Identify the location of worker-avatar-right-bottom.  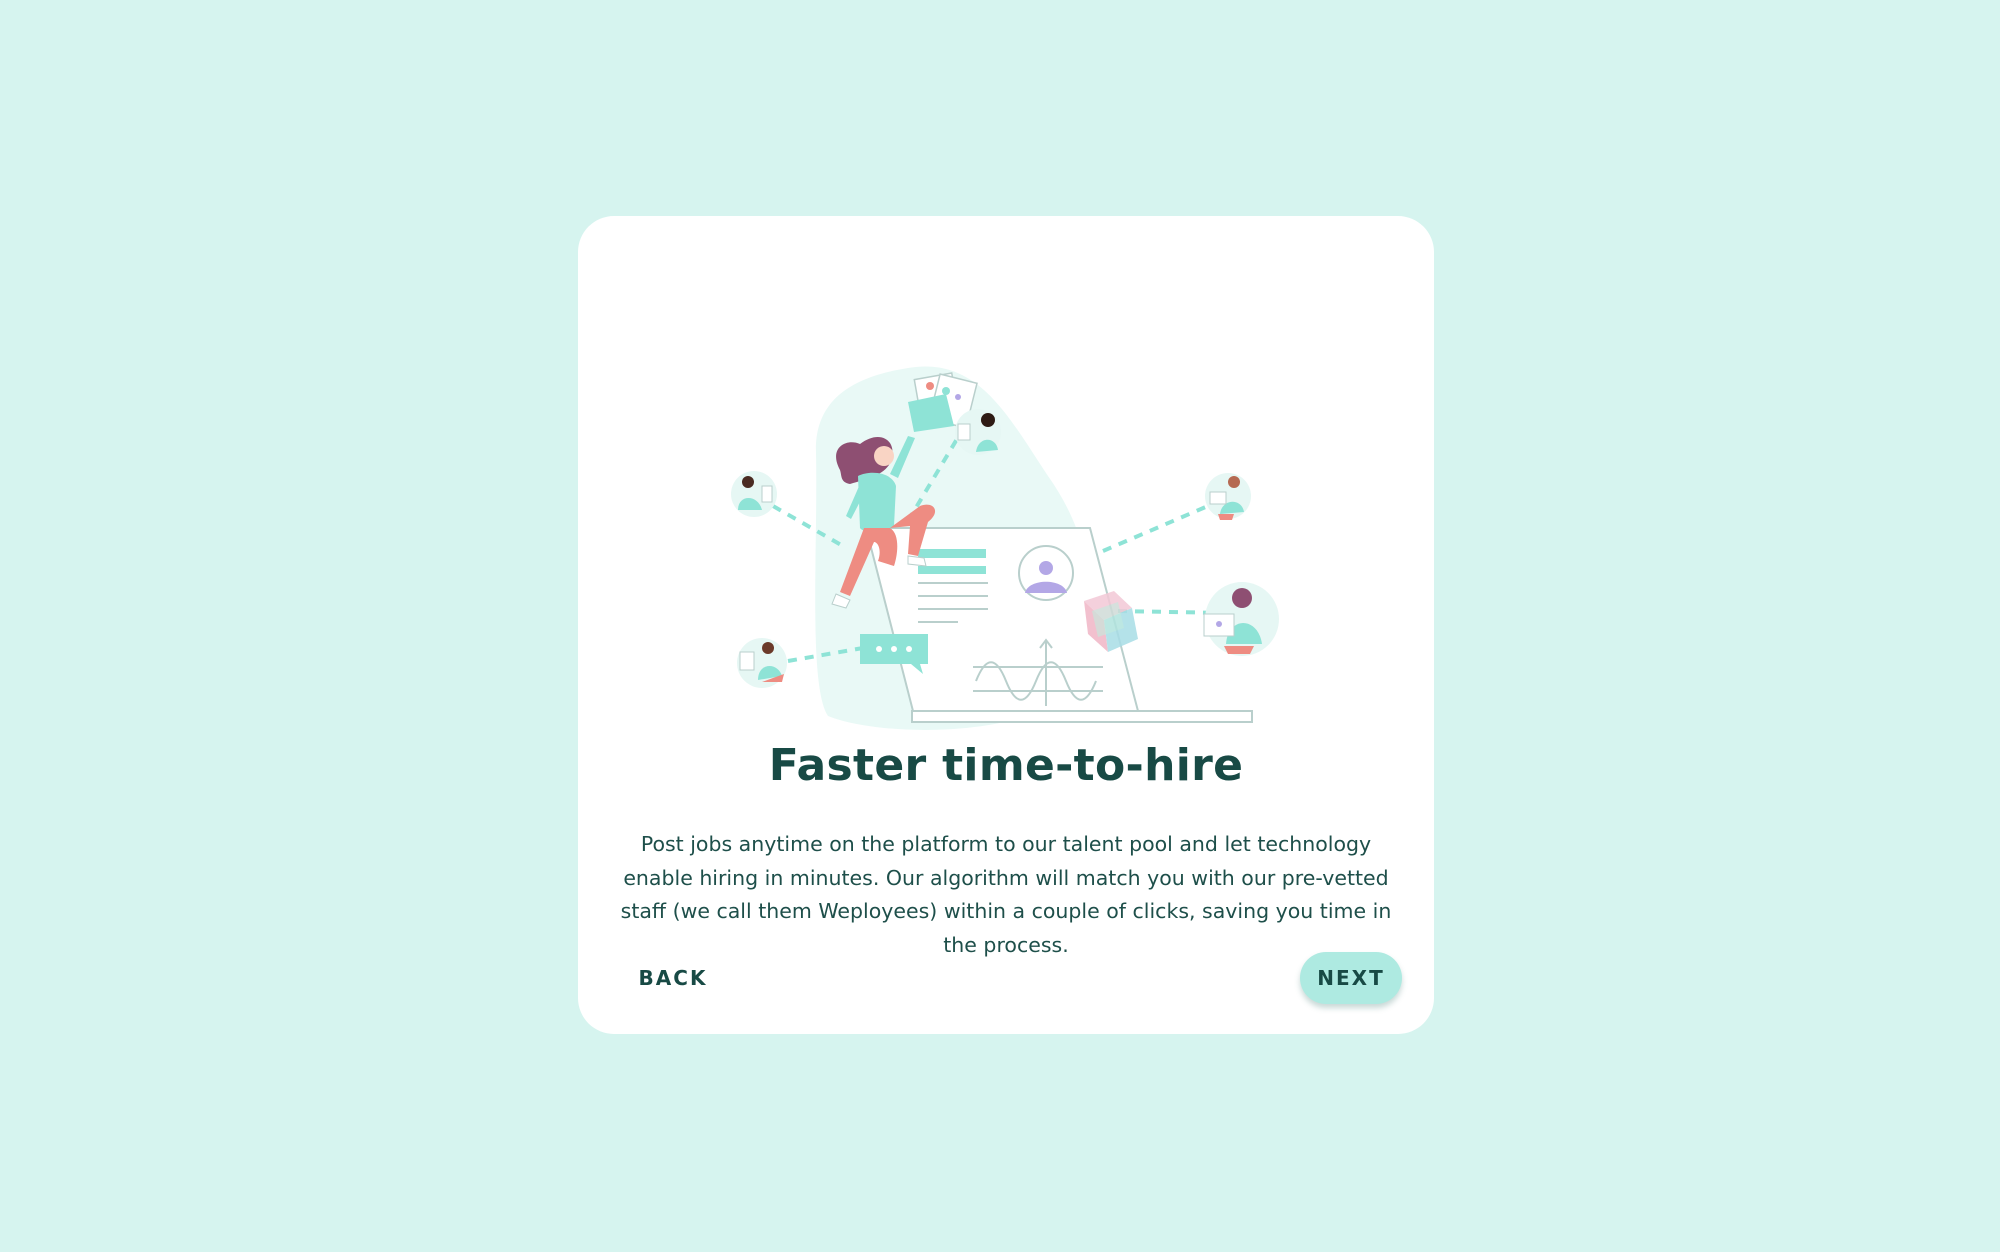
(1241, 619).